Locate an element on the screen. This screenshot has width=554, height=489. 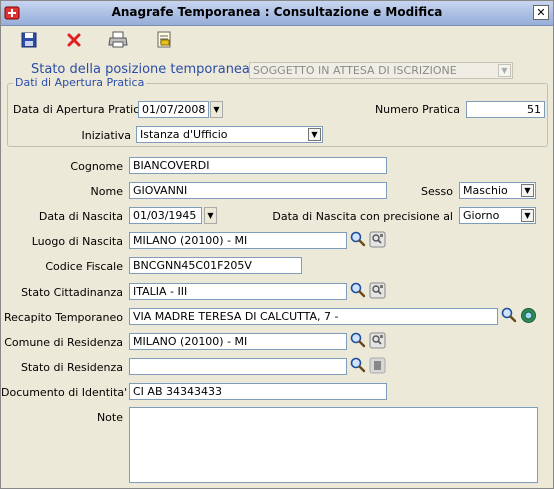
stato-label: Stato della posizione temporanea is located at coordinates (140, 69).